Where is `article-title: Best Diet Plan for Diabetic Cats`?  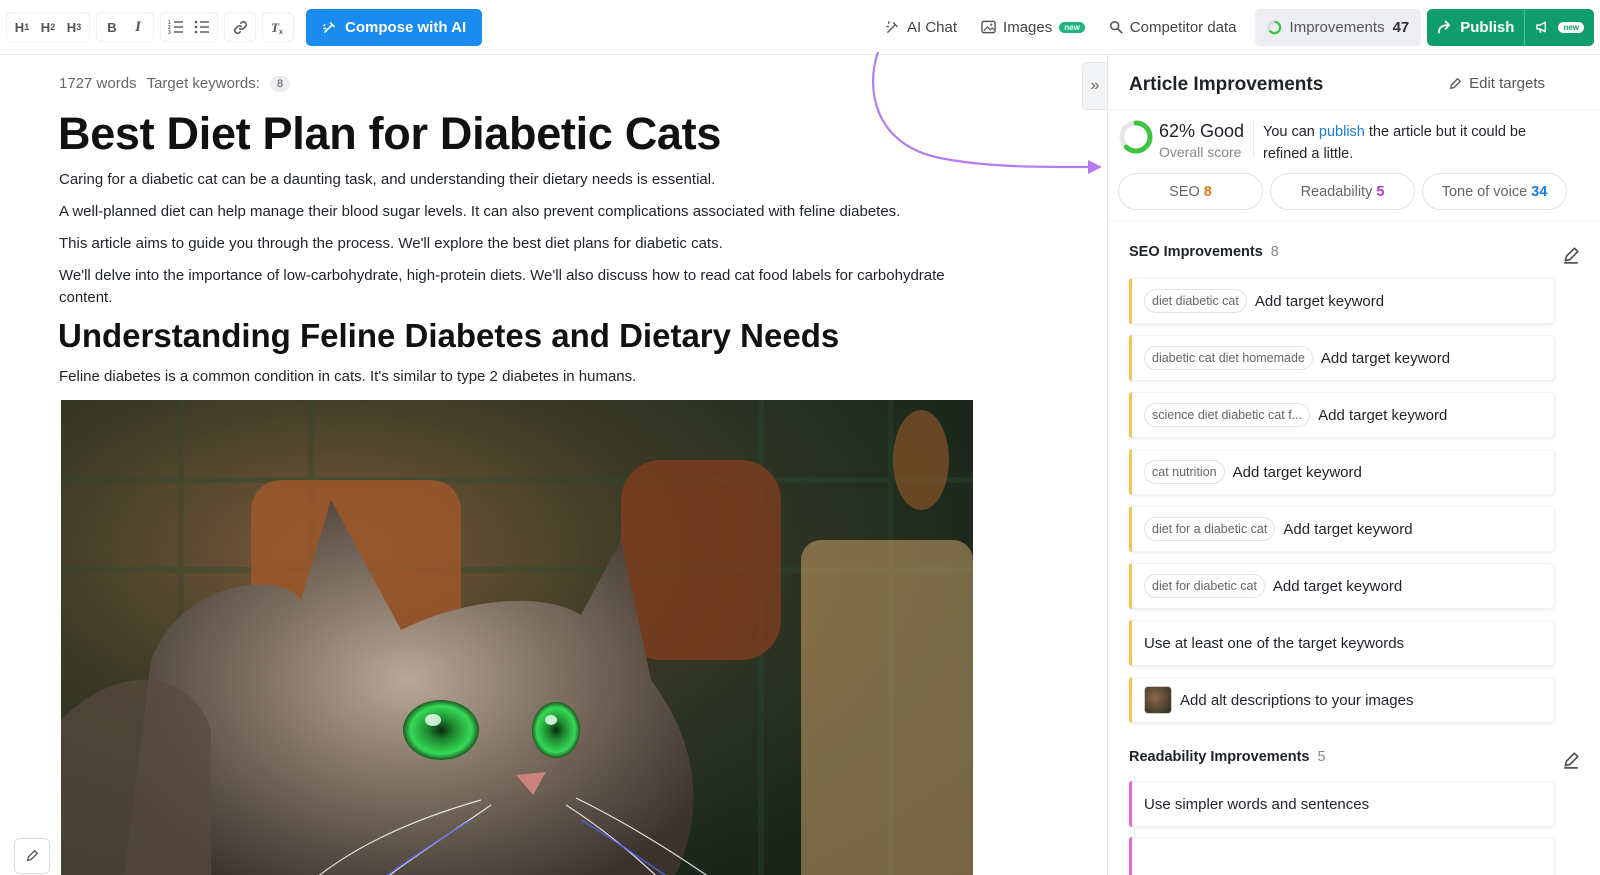
article-title: Best Diet Plan for Diabetic Cats is located at coordinates (389, 134).